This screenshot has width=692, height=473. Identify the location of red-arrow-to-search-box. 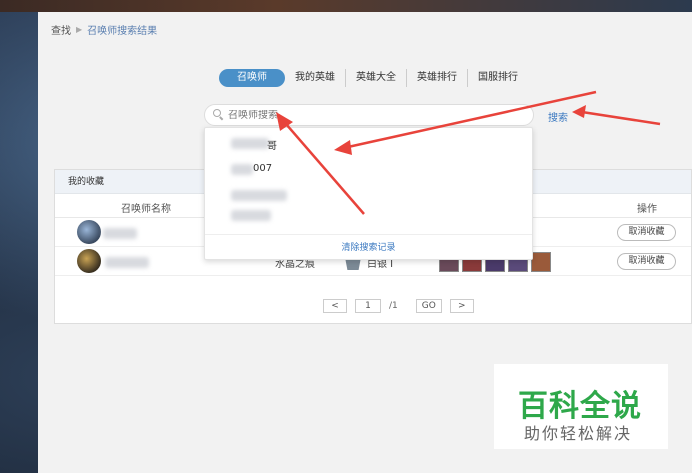
(320, 163).